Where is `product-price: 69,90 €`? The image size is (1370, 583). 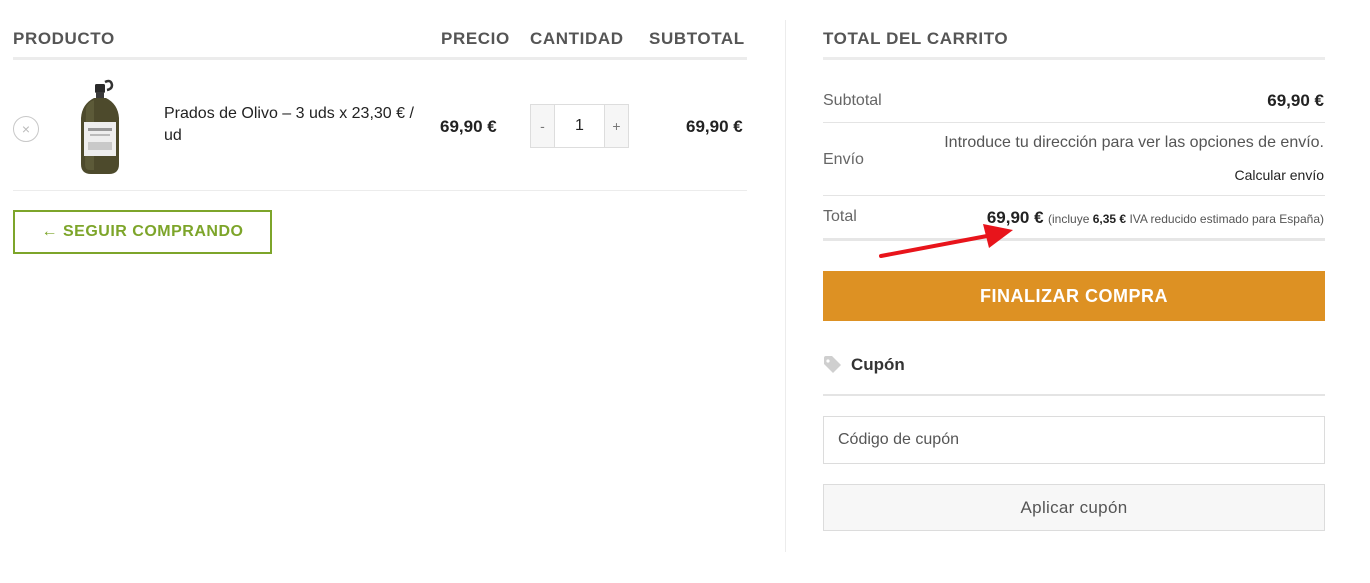 product-price: 69,90 € is located at coordinates (468, 126).